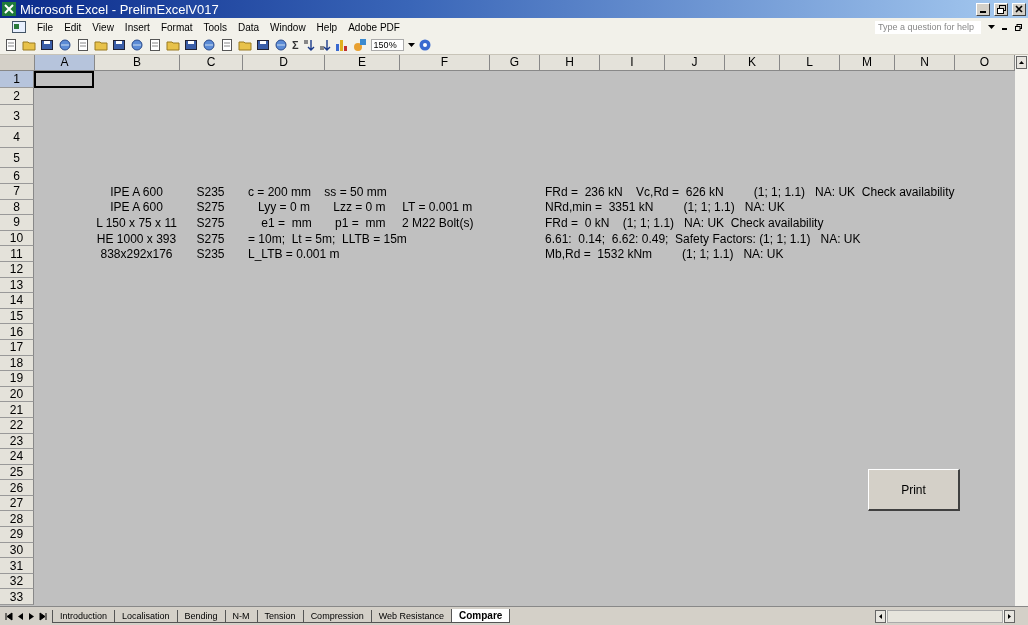 This screenshot has width=1028, height=625. Describe the element at coordinates (103, 27) in the screenshot. I see `menu-item: View` at that location.